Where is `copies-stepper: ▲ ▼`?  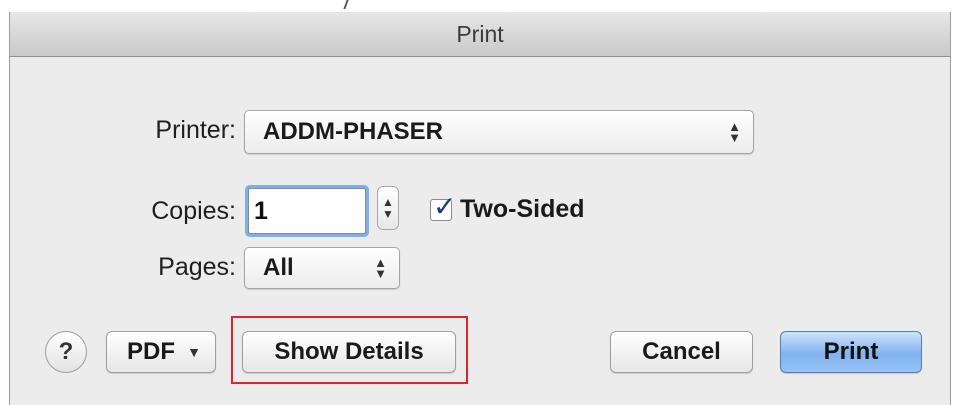 copies-stepper: ▲ ▼ is located at coordinates (388, 208).